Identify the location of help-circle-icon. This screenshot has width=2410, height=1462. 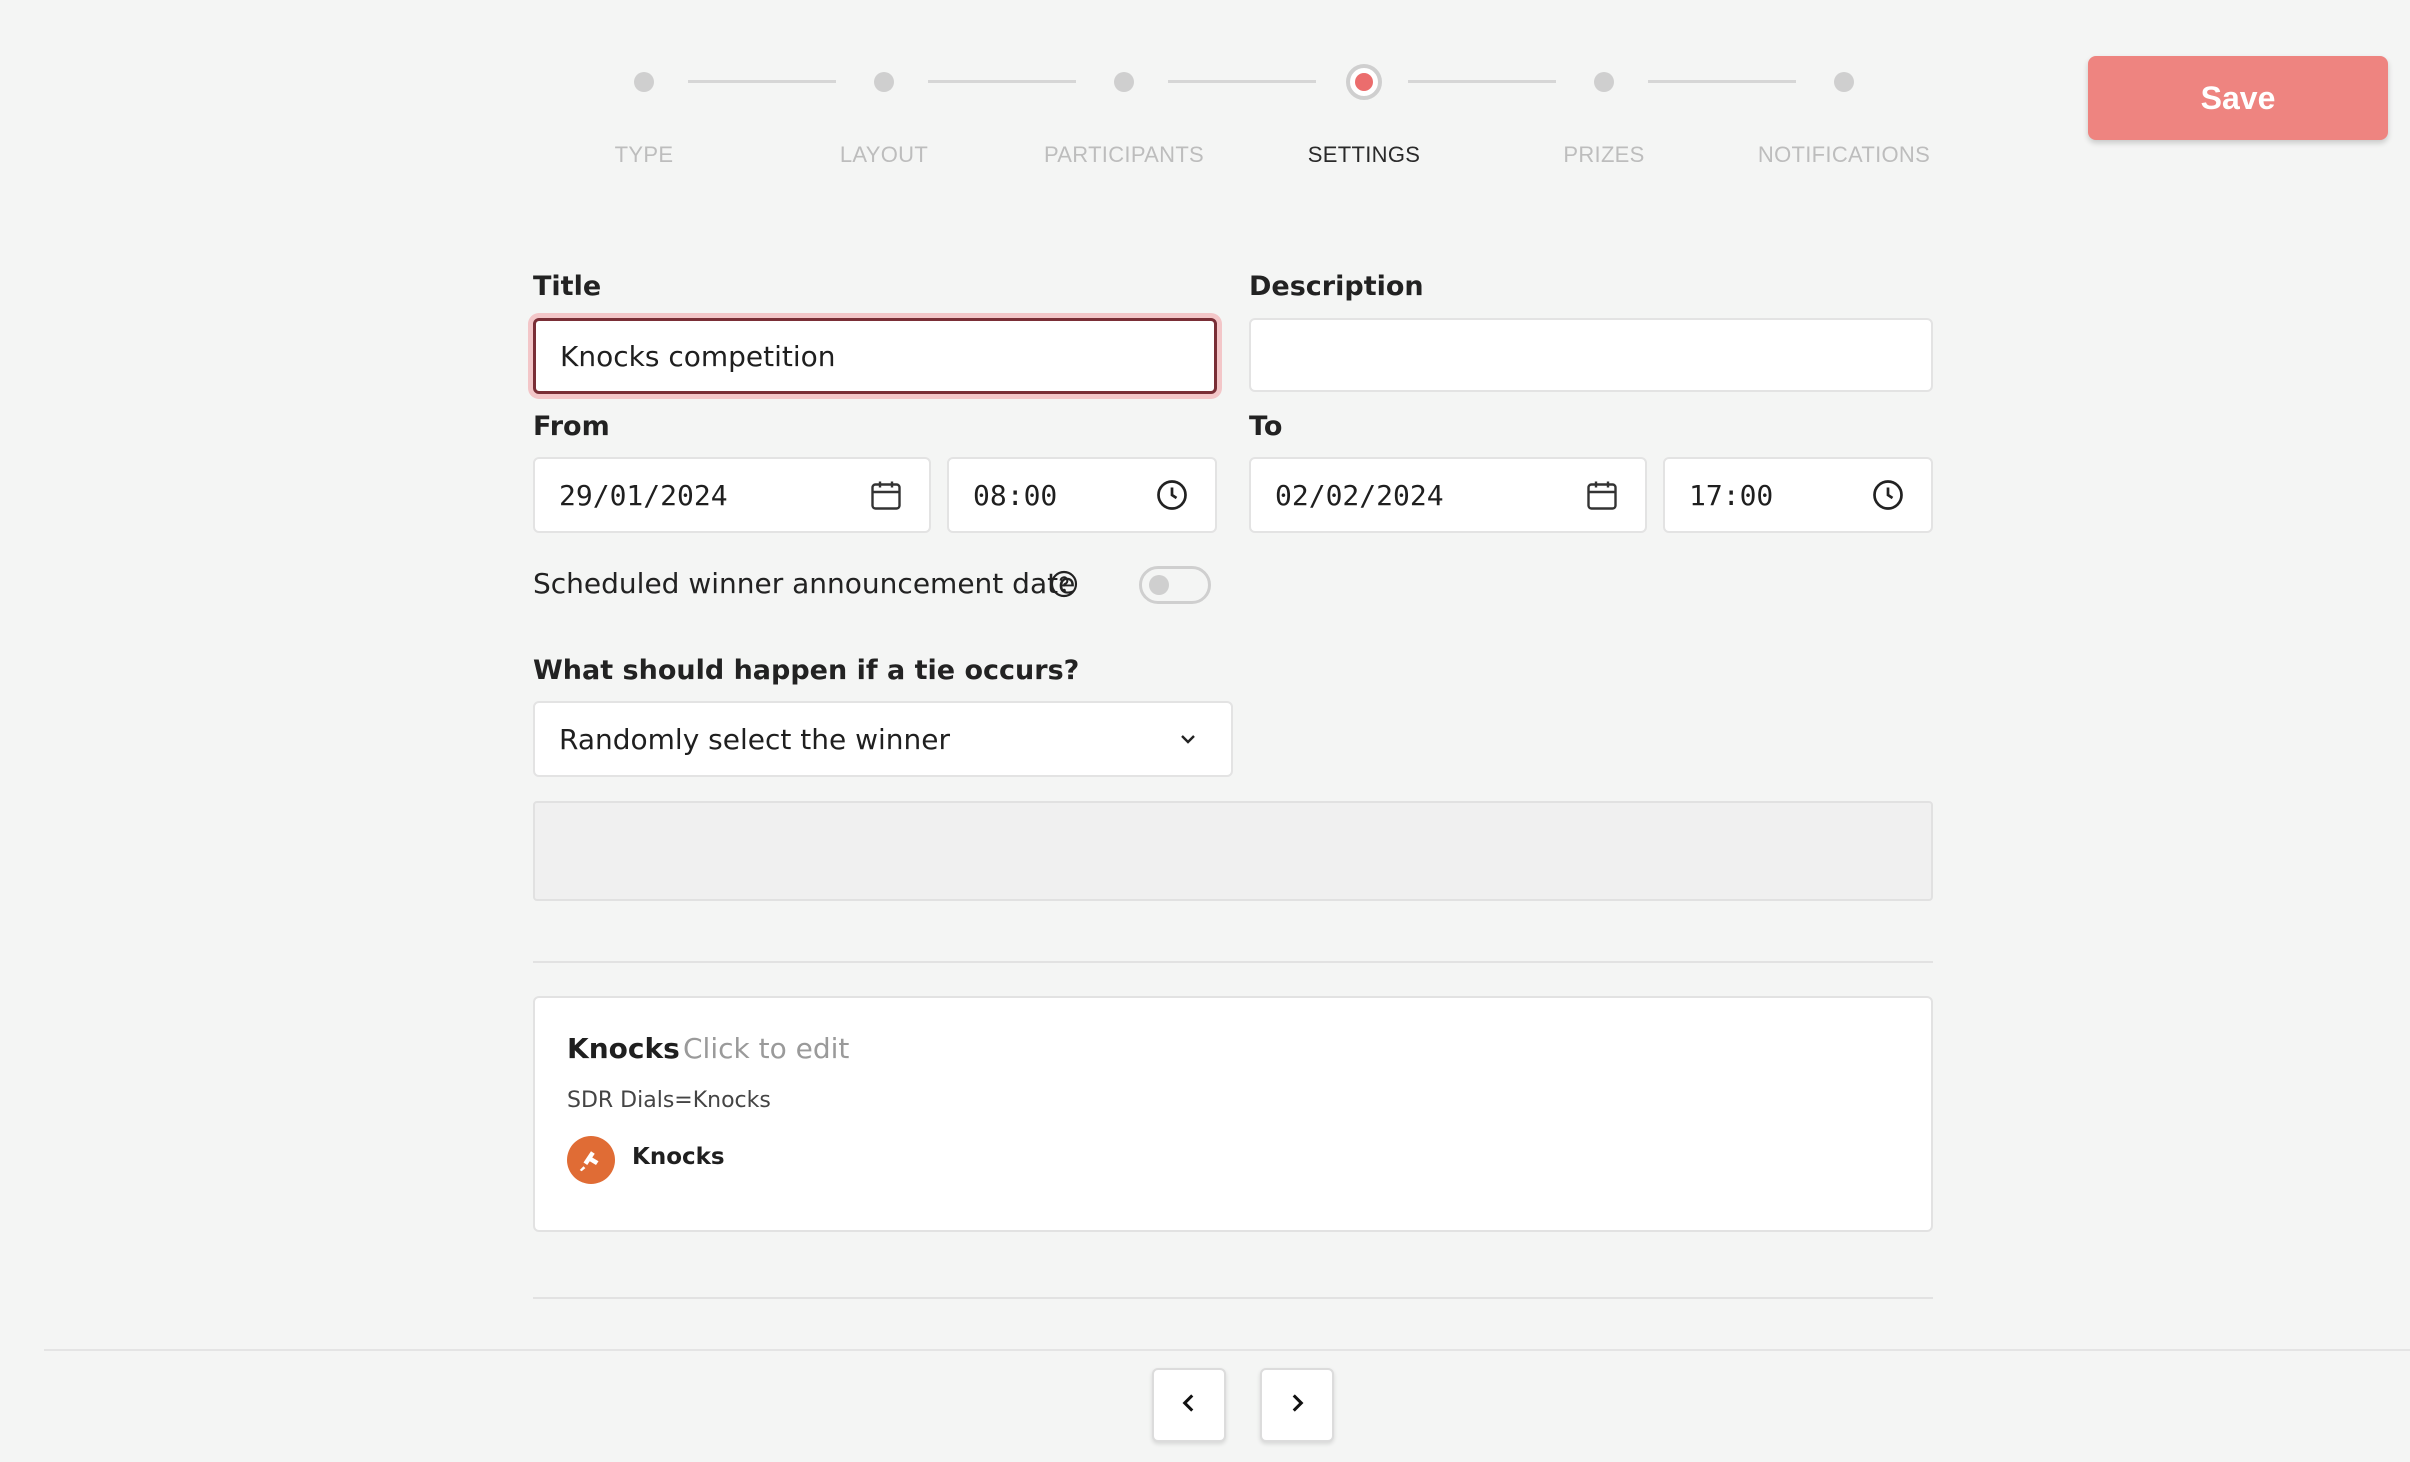
(1064, 584).